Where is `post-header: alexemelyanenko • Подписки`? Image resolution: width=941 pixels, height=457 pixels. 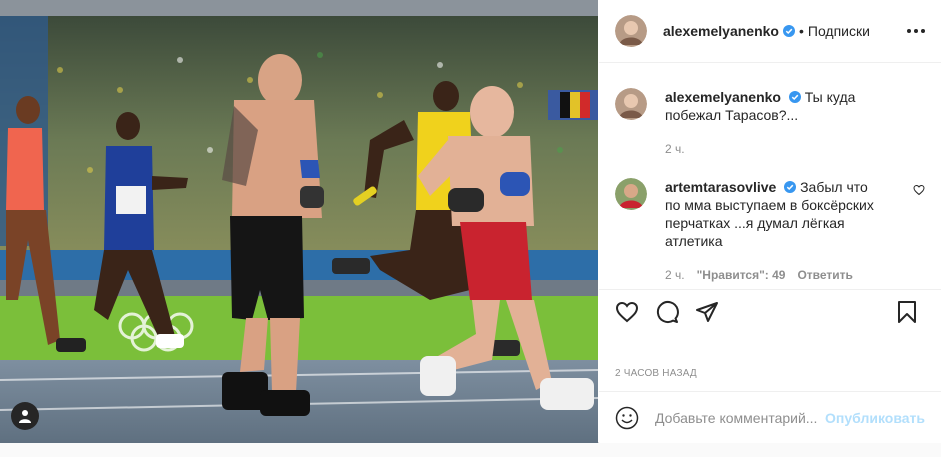 post-header: alexemelyanenko • Подписки is located at coordinates (770, 31).